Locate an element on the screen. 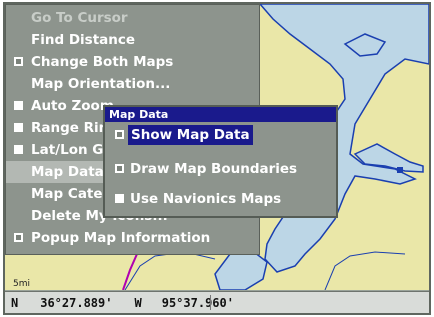  menu-item-go-to-cursor: Go To Cursor is located at coordinates (132, 18).